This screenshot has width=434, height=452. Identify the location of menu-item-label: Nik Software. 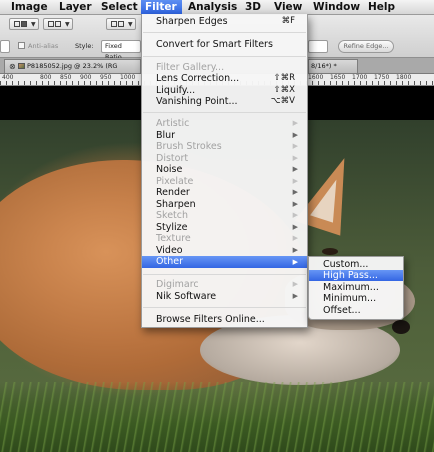
(186, 296).